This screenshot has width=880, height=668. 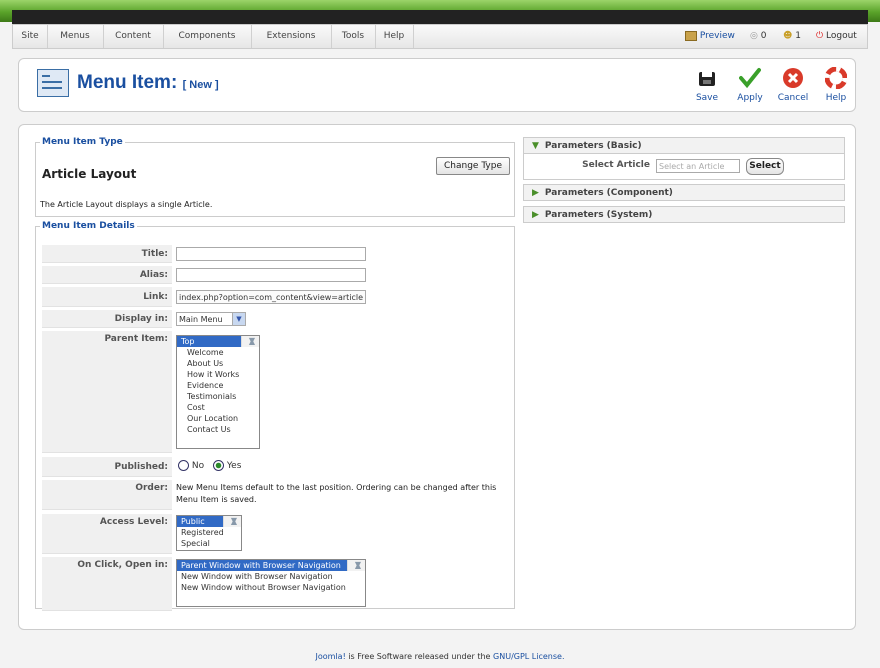 I want to click on list-item: New Window without Browser Navigation, so click(x=271, y=587).